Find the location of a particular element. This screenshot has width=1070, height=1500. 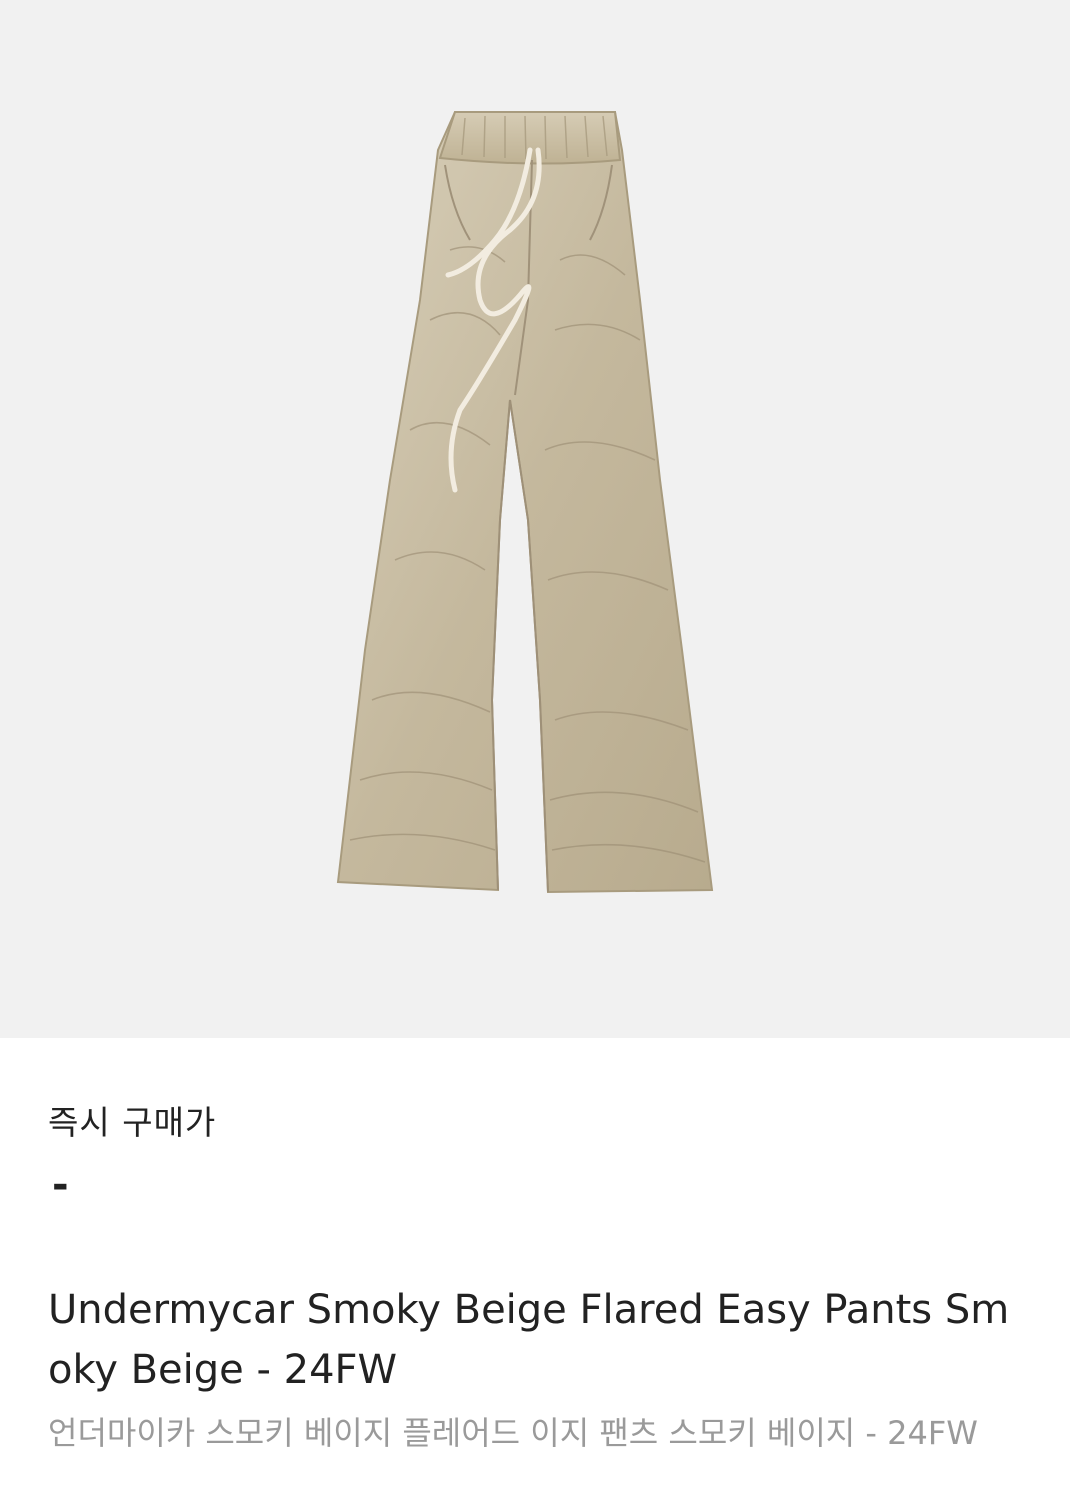

price-value: - is located at coordinates (60, 1185).